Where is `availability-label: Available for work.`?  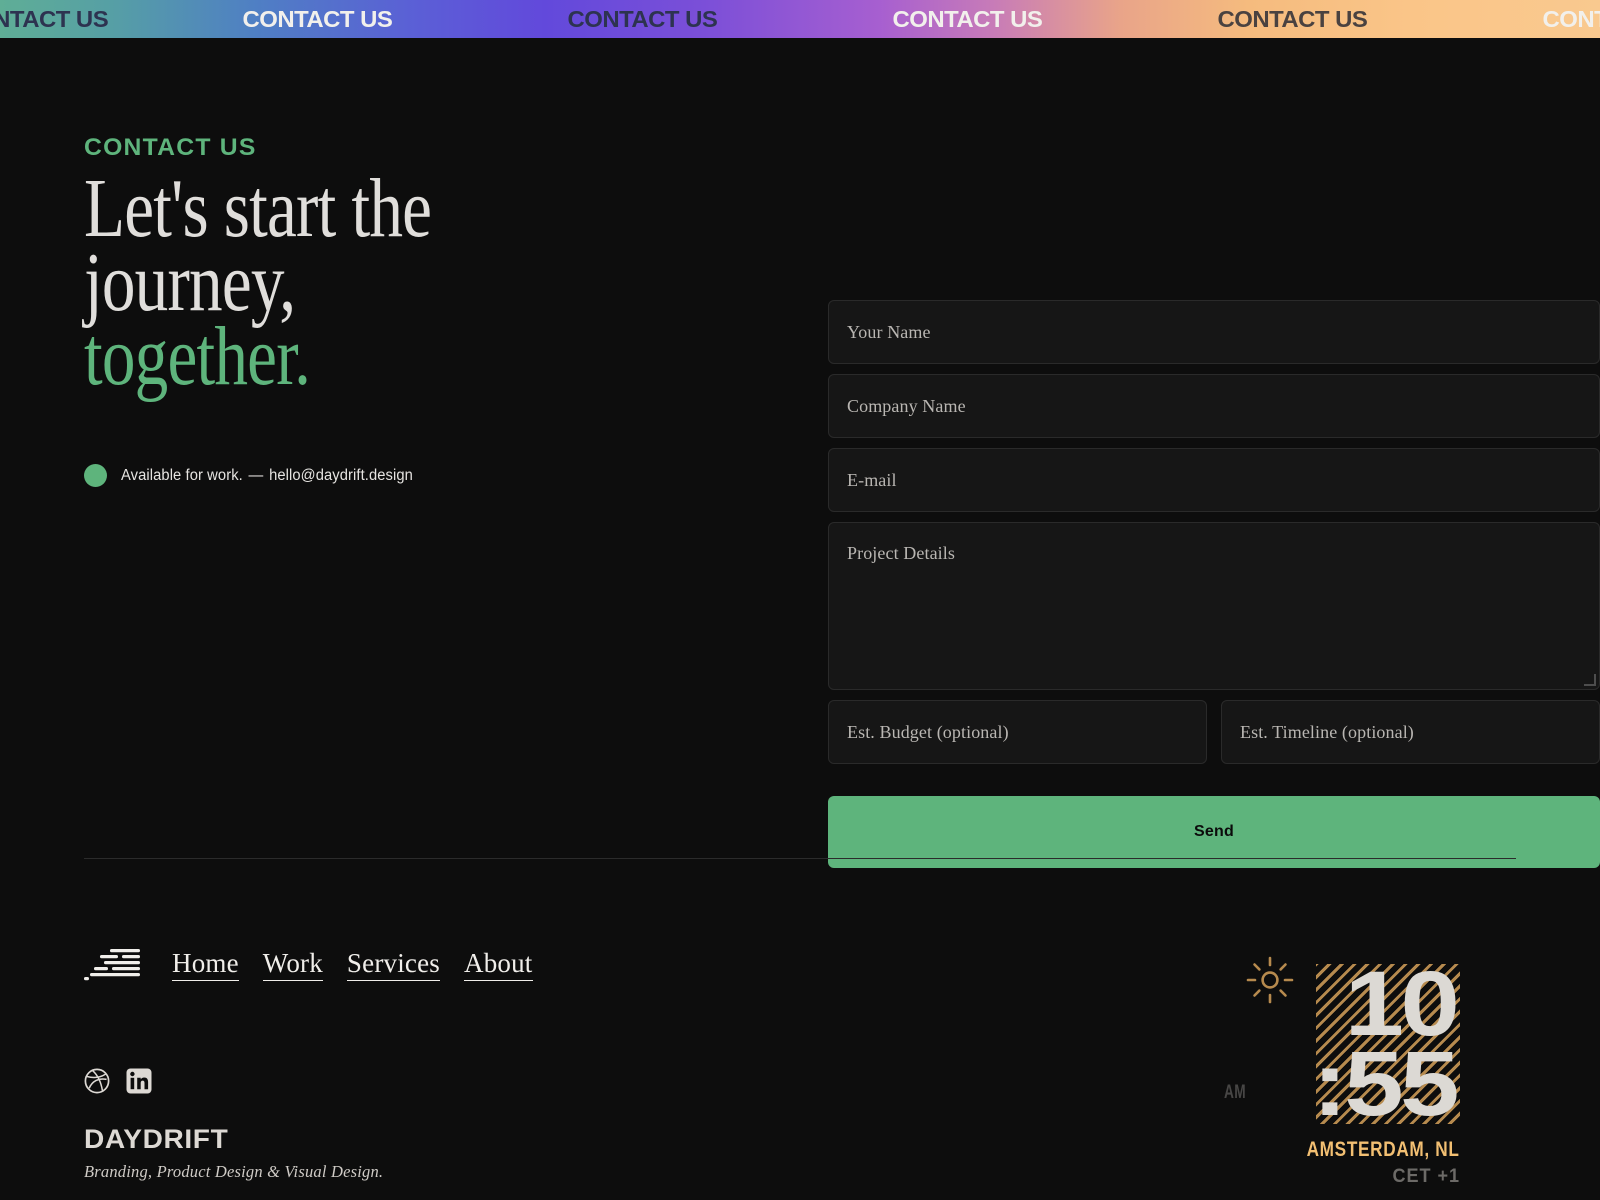
availability-label: Available for work. is located at coordinates (182, 475).